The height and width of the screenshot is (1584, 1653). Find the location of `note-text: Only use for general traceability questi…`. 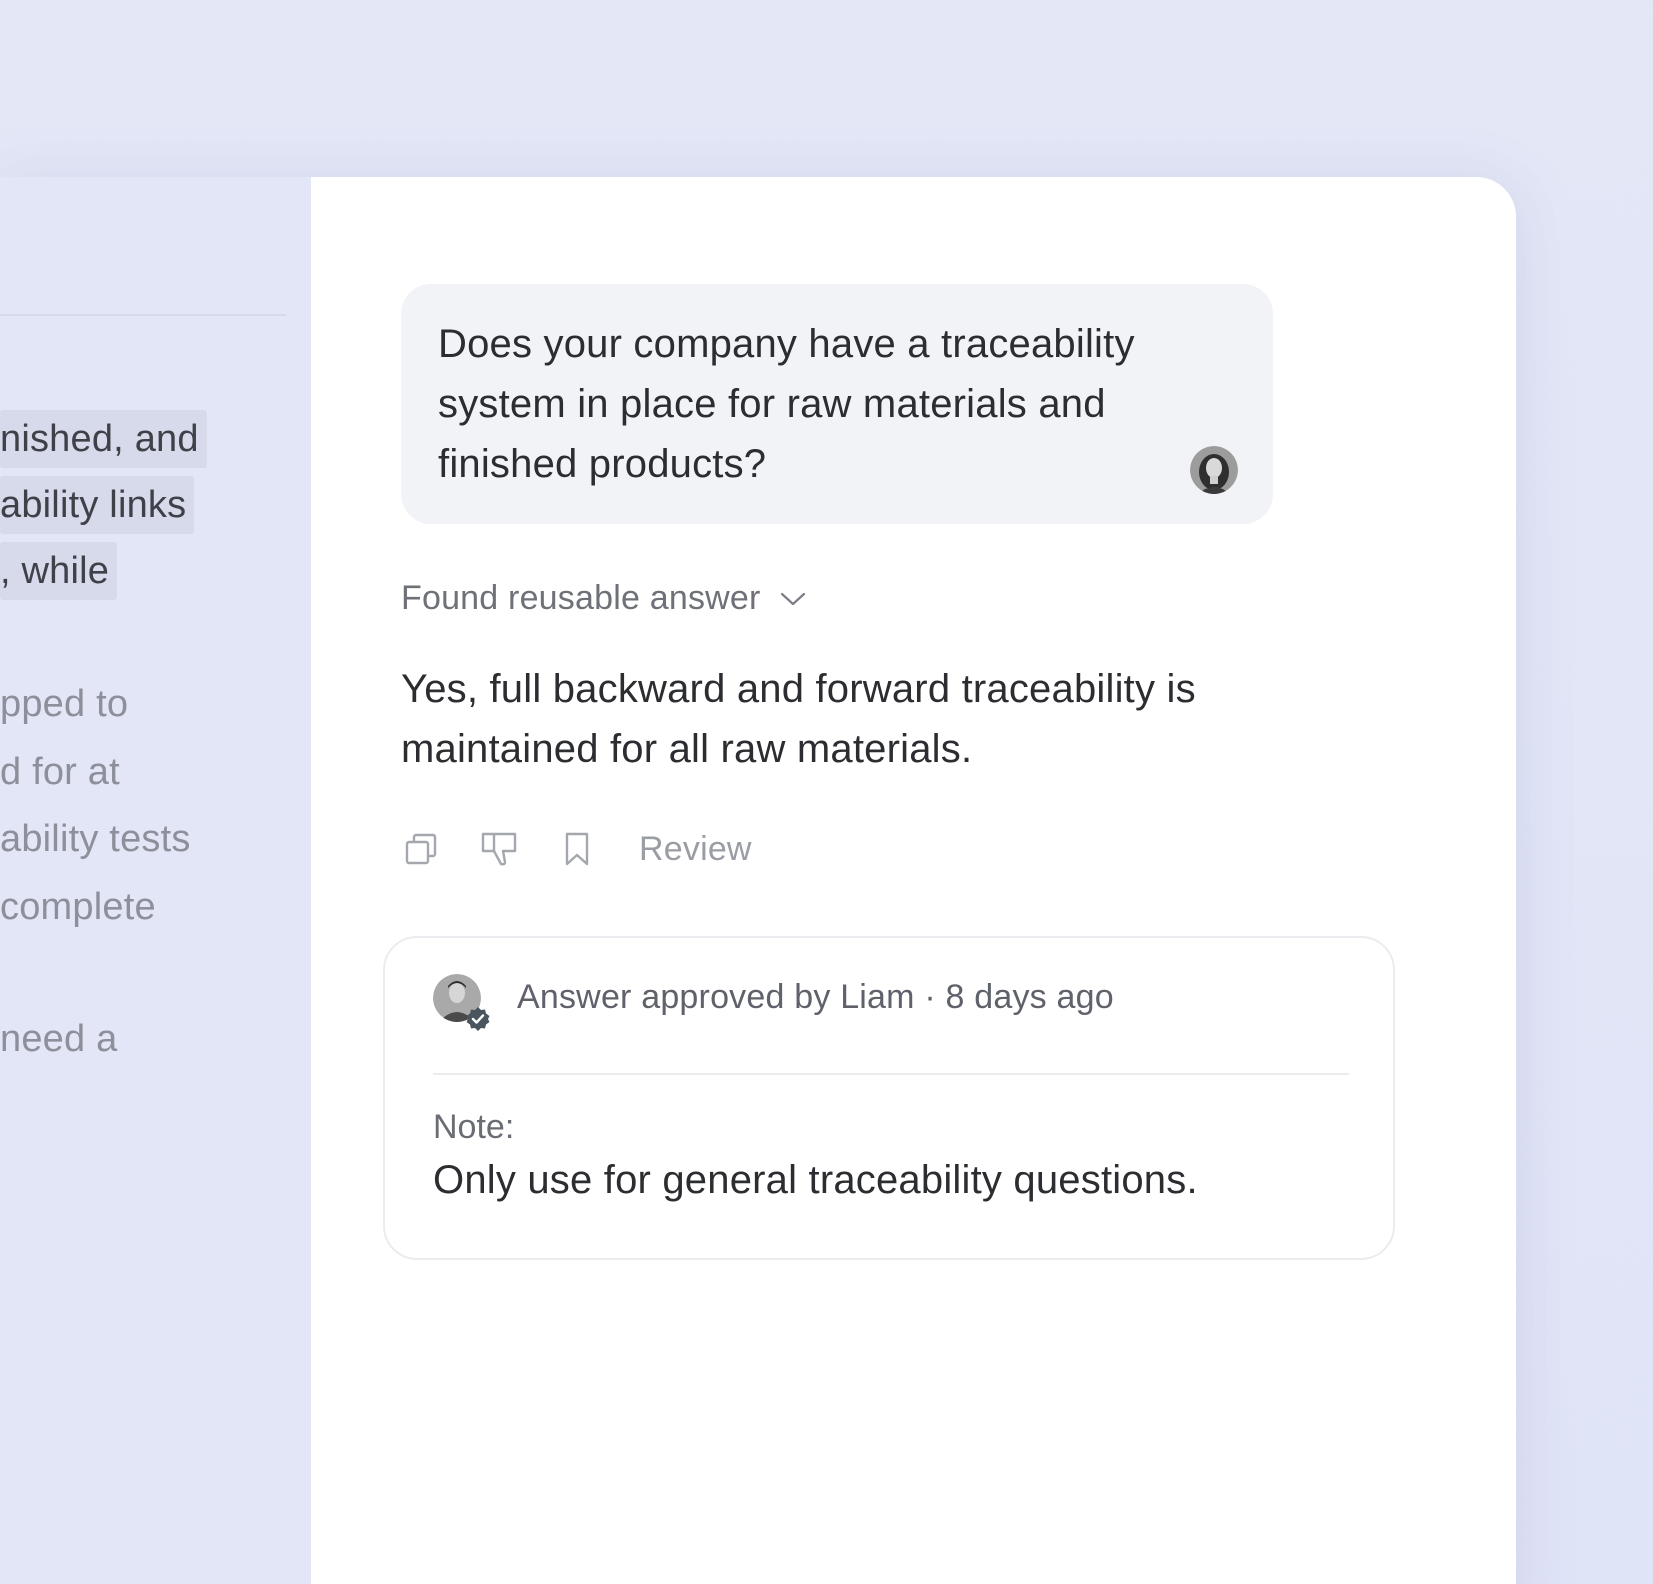

note-text: Only use for general traceability questi… is located at coordinates (815, 1180).